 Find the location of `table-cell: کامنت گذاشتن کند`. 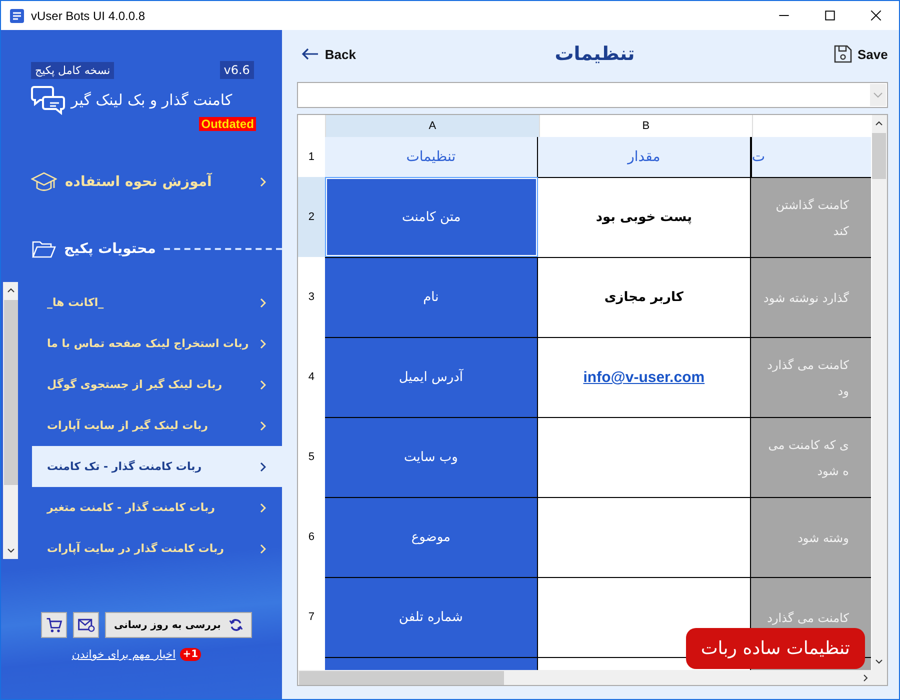

table-cell: کامنت گذاشتن کند is located at coordinates (810, 217).